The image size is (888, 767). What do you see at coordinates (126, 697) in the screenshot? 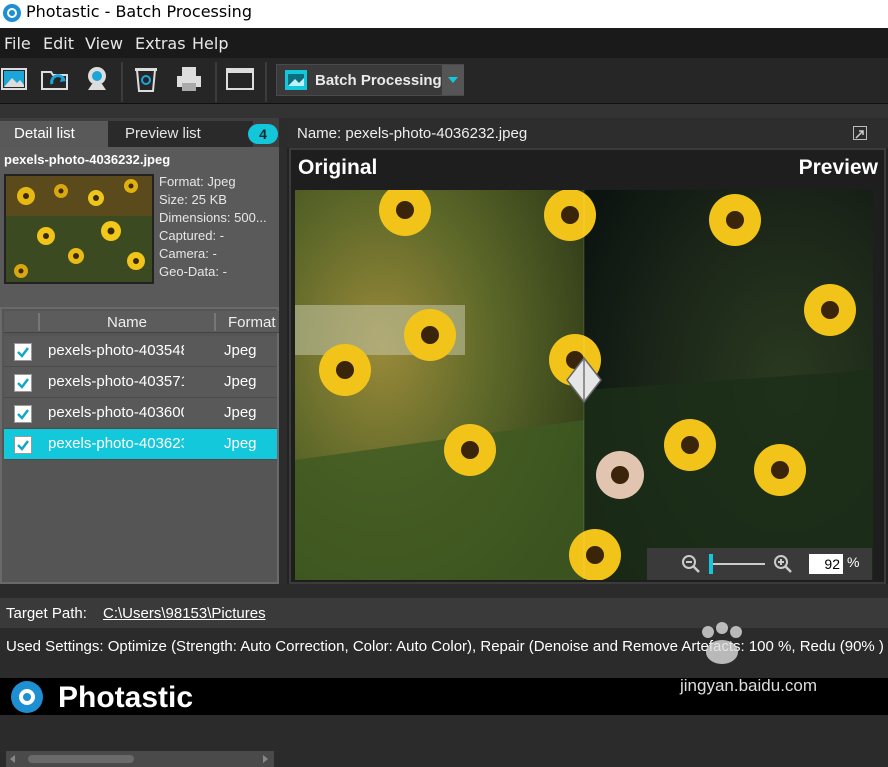
I see `brand-logo-text: Photastic` at bounding box center [126, 697].